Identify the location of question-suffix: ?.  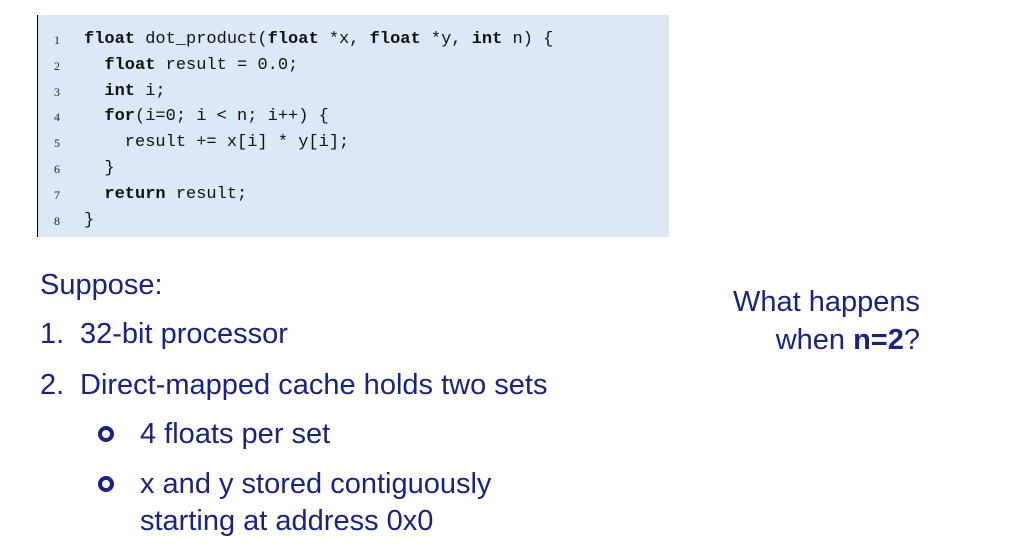
(911, 340).